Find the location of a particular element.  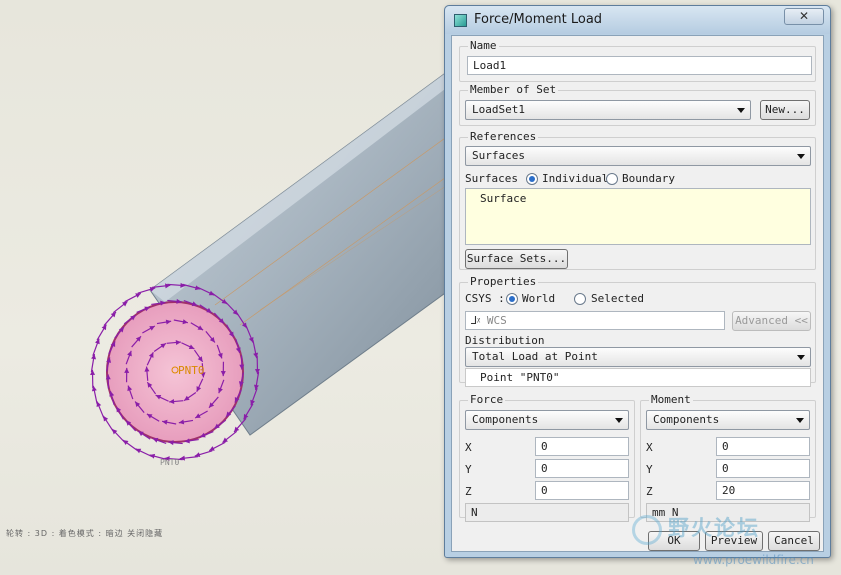

name-group-label: Name is located at coordinates (483, 45).